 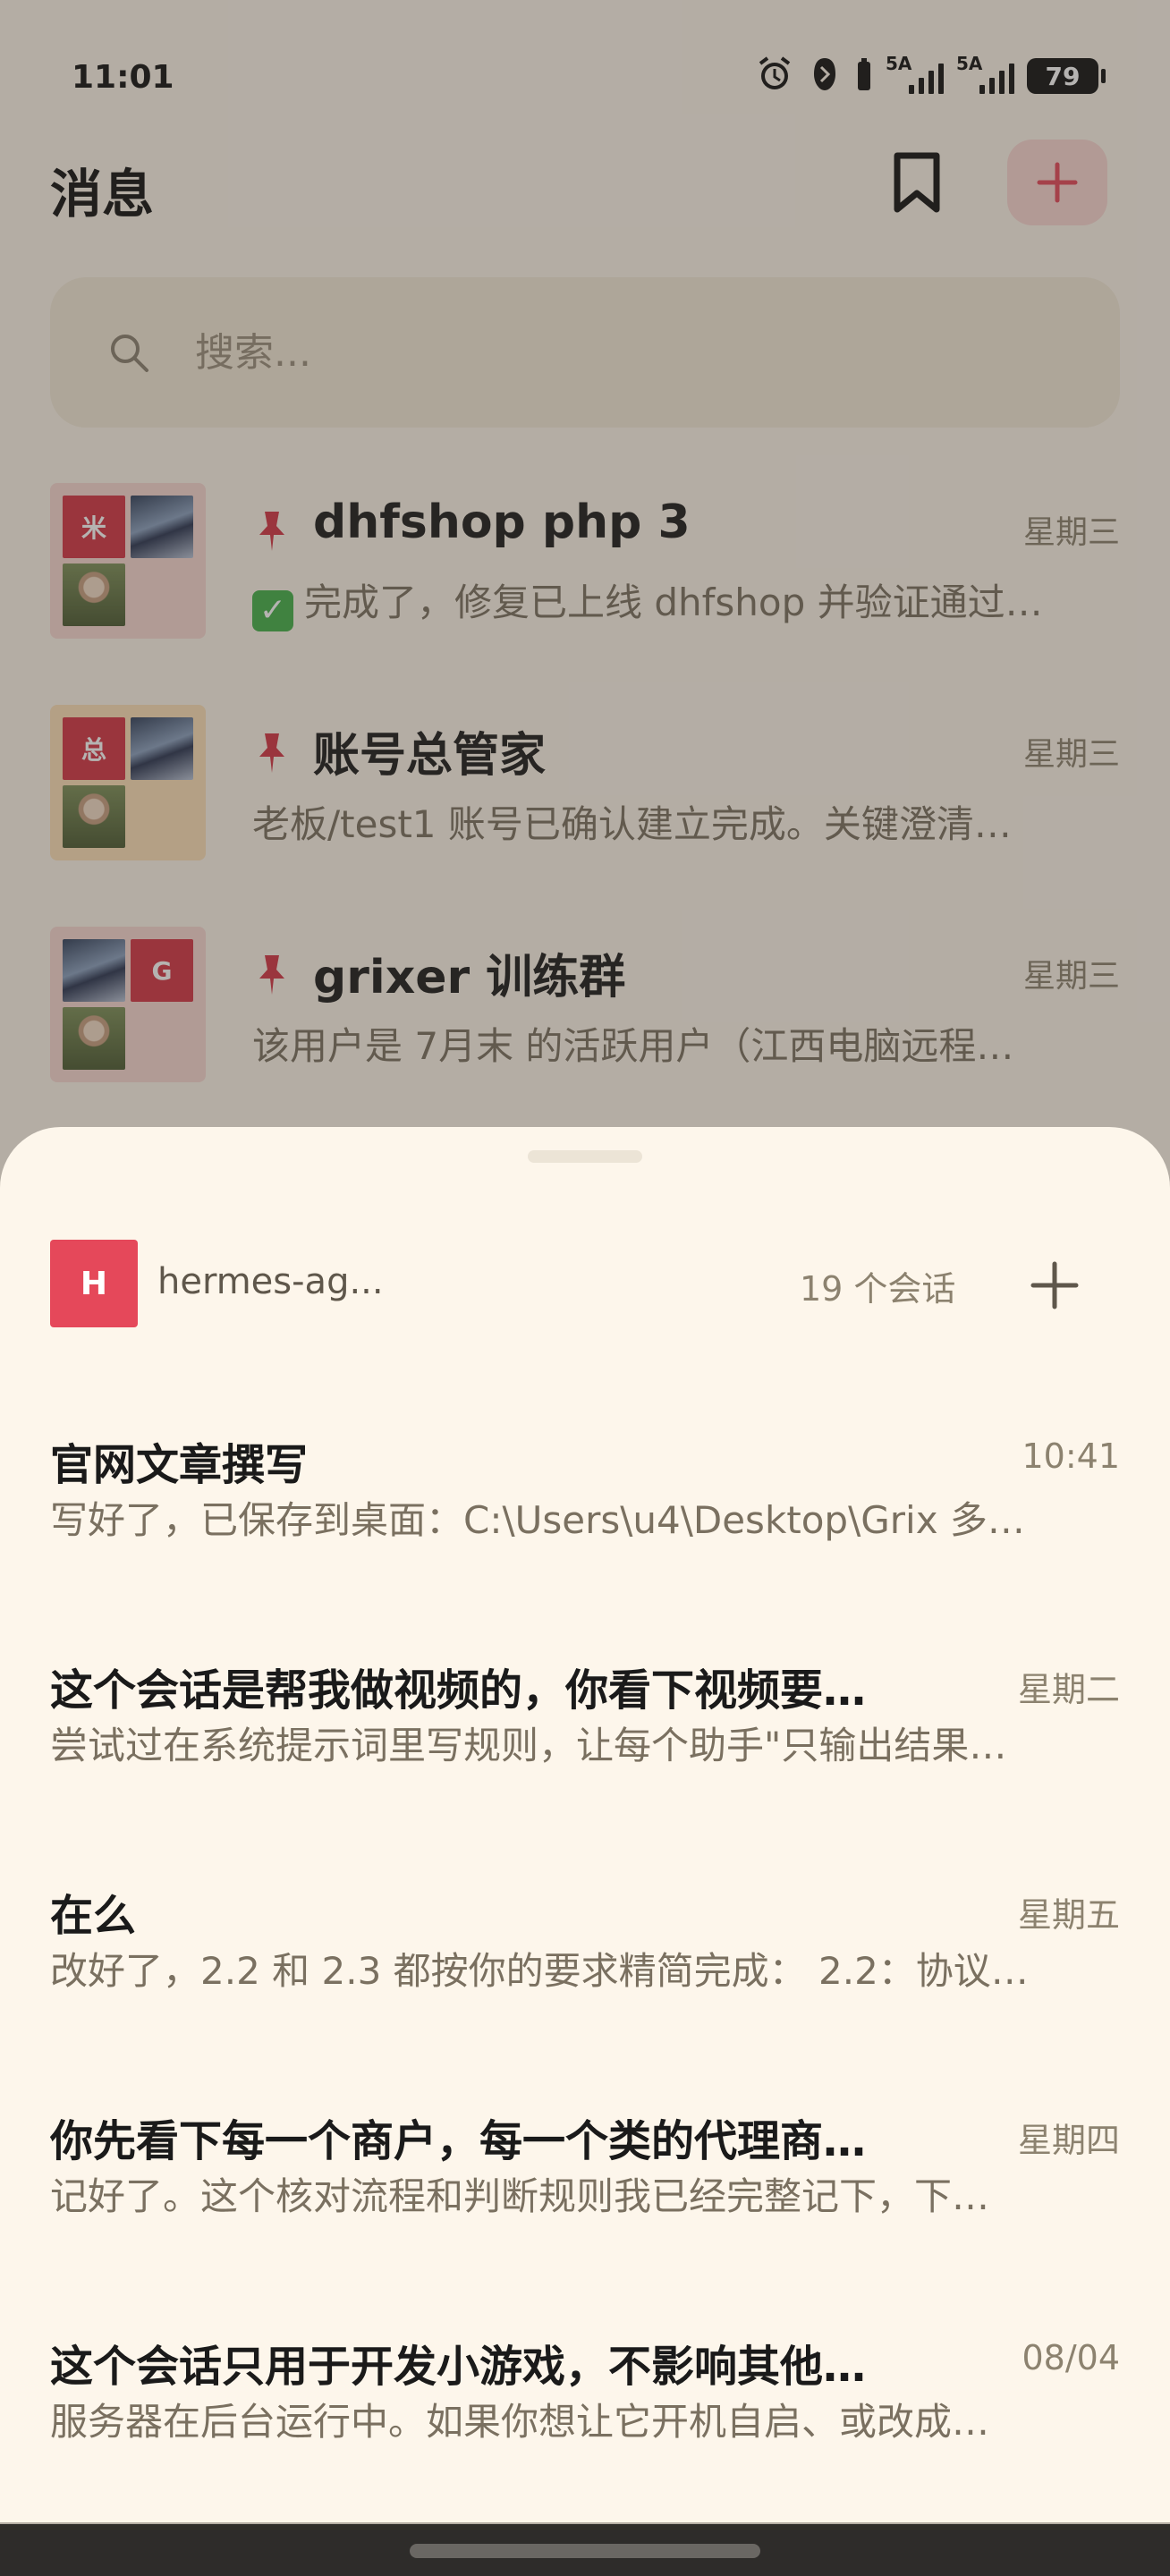 What do you see at coordinates (93, 1916) in the screenshot?
I see `session-title: 在么` at bounding box center [93, 1916].